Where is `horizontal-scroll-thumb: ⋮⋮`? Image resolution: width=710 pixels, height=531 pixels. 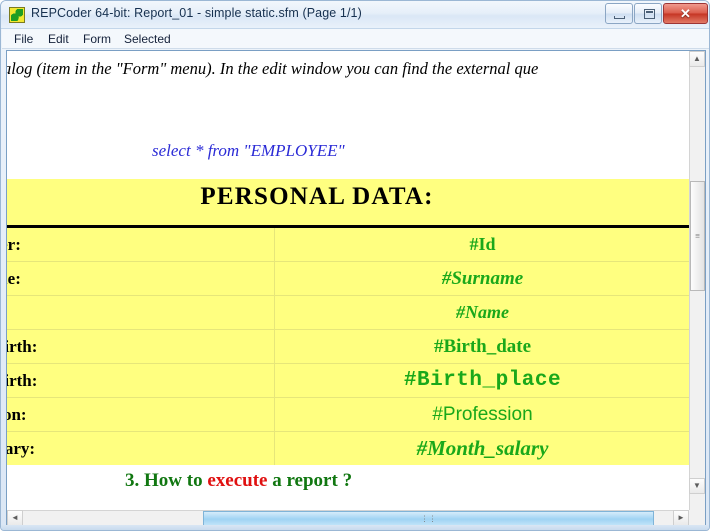 horizontal-scroll-thumb: ⋮⋮ is located at coordinates (428, 518).